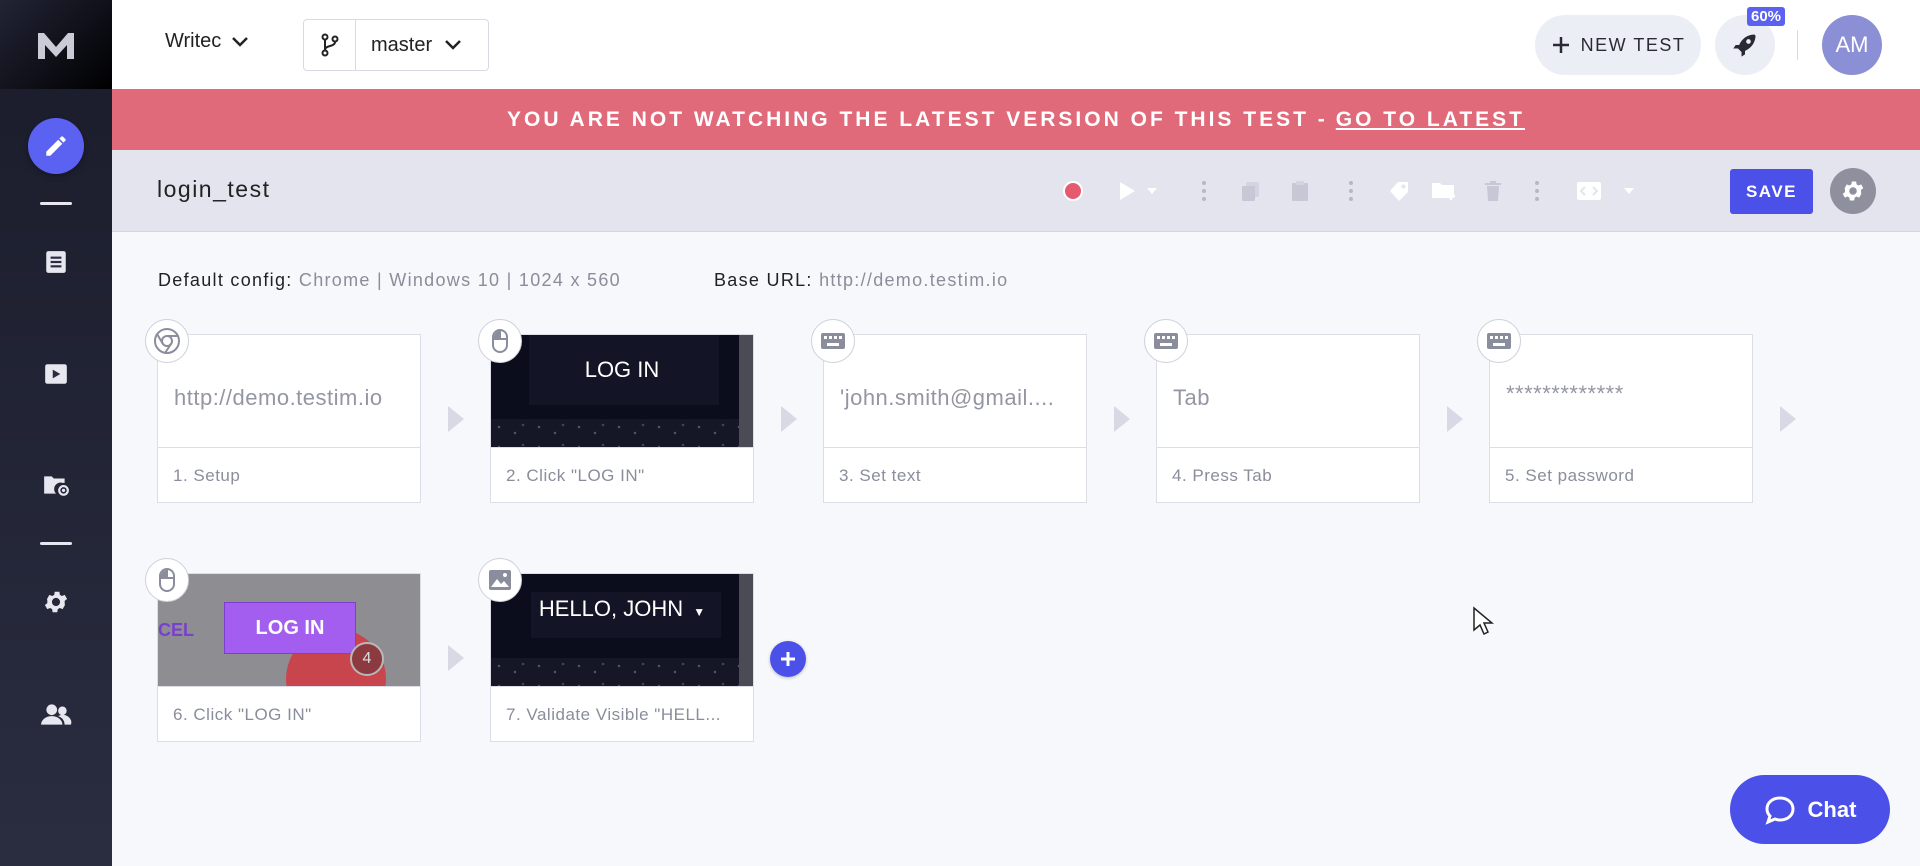 The image size is (1920, 866). What do you see at coordinates (460, 280) in the screenshot?
I see `default-config-value: Chrome | Windows 10 | 1024 x 560` at bounding box center [460, 280].